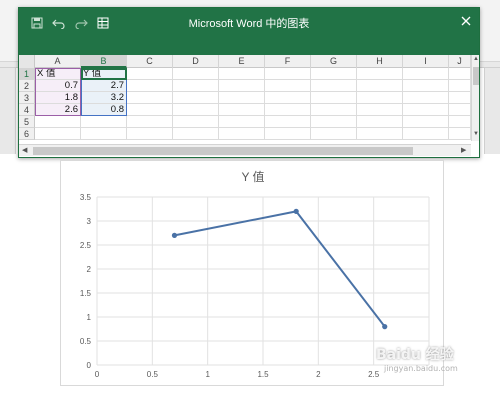  What do you see at coordinates (475, 98) in the screenshot?
I see `vertical-scrollbar: ▲ ▼` at bounding box center [475, 98].